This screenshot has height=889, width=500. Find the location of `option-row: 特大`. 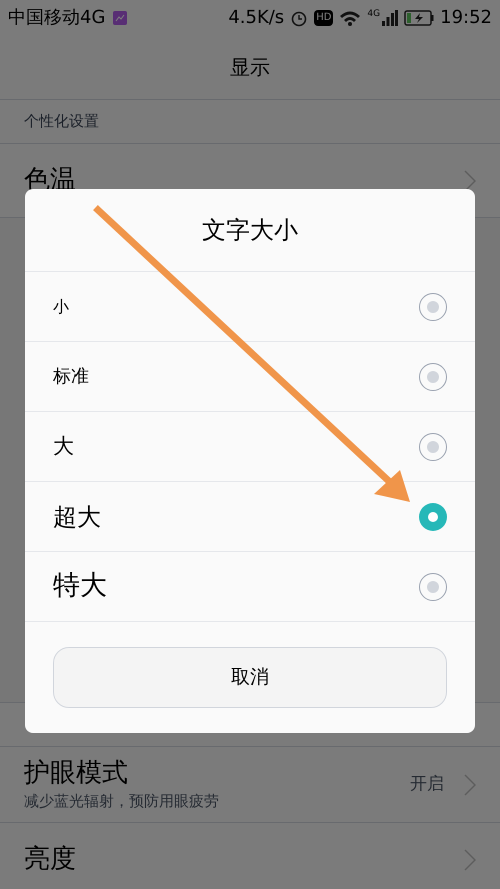

option-row: 特大 is located at coordinates (250, 587).